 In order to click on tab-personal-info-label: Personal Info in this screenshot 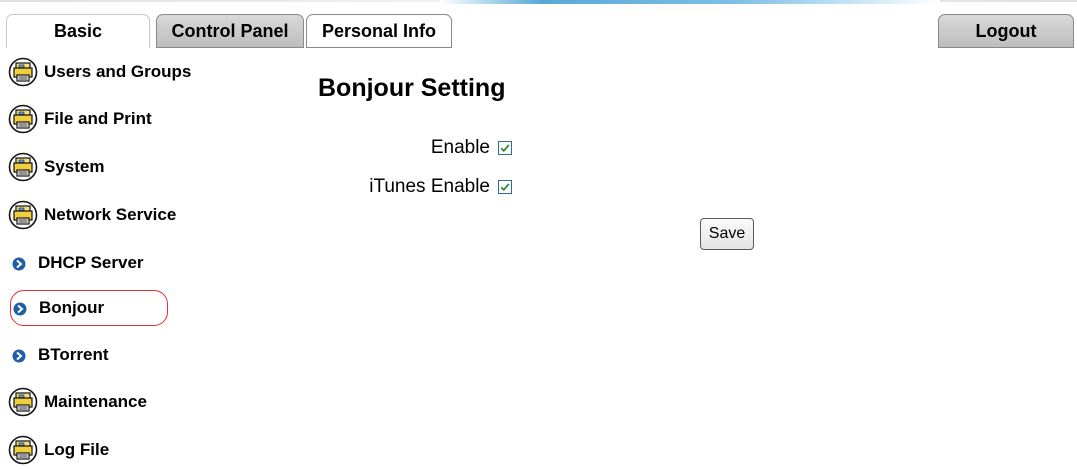, I will do `click(379, 30)`.